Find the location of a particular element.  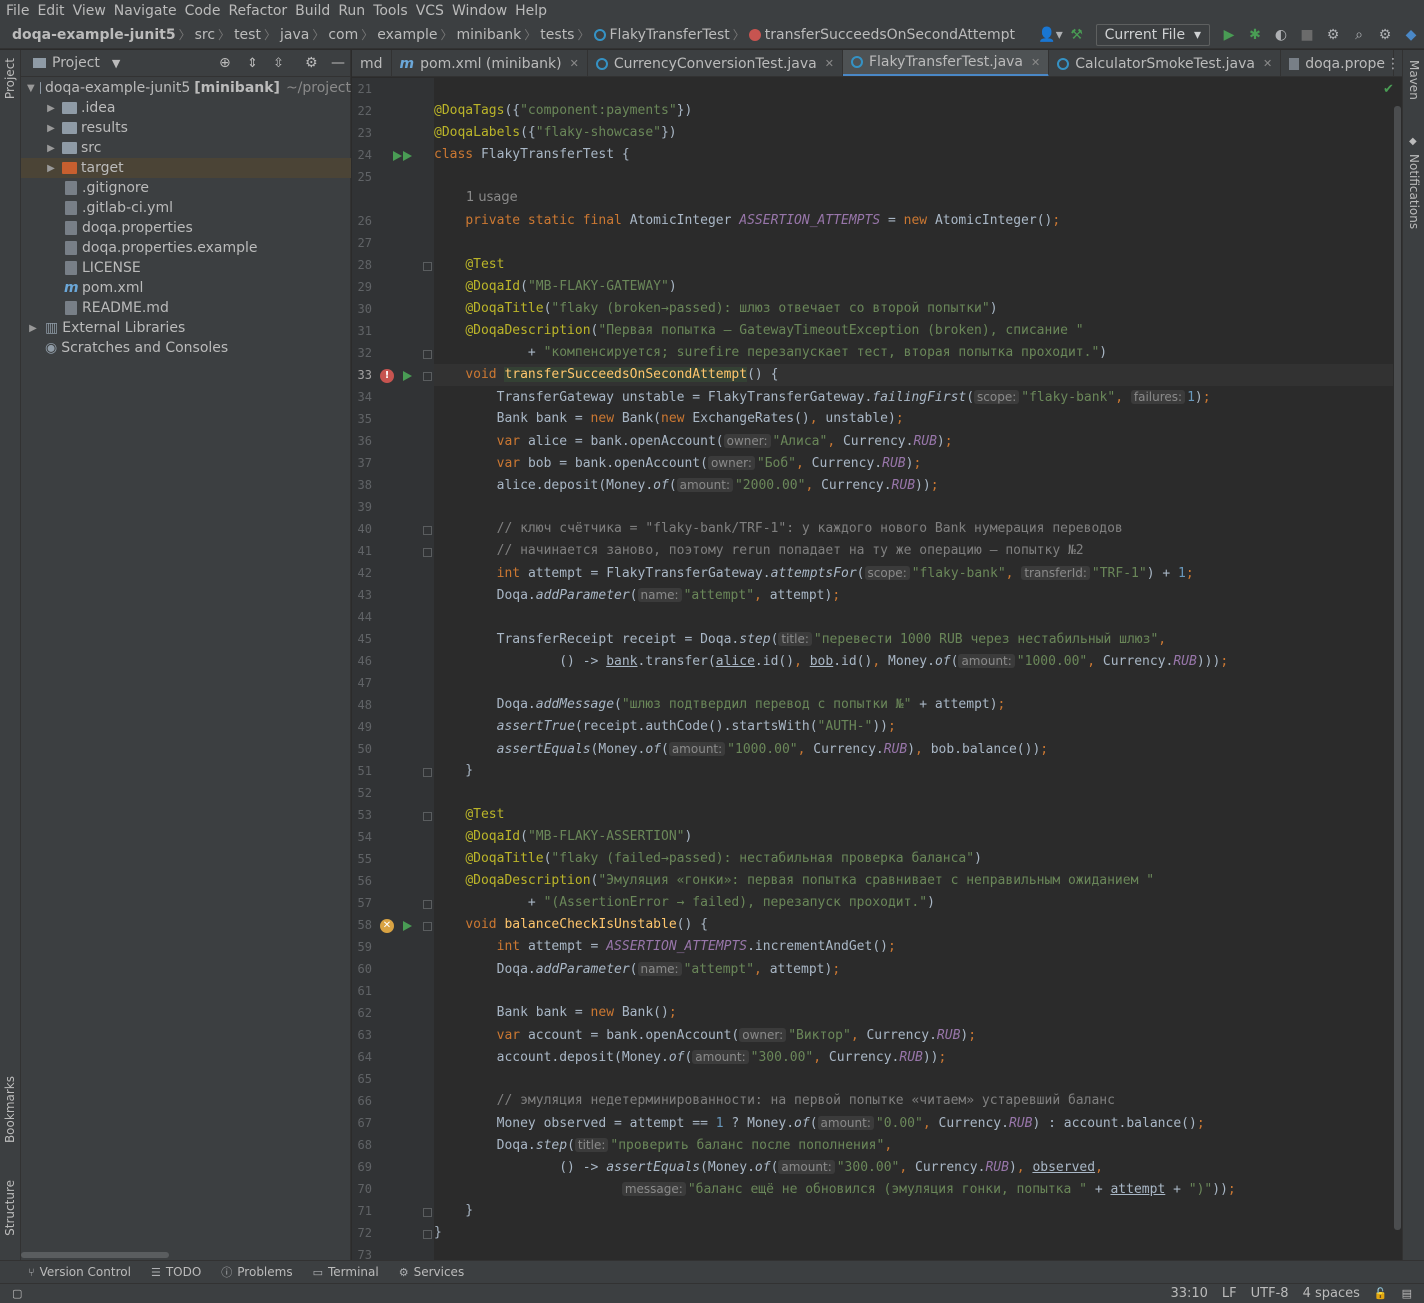

menu-build: Build is located at coordinates (314, 11).